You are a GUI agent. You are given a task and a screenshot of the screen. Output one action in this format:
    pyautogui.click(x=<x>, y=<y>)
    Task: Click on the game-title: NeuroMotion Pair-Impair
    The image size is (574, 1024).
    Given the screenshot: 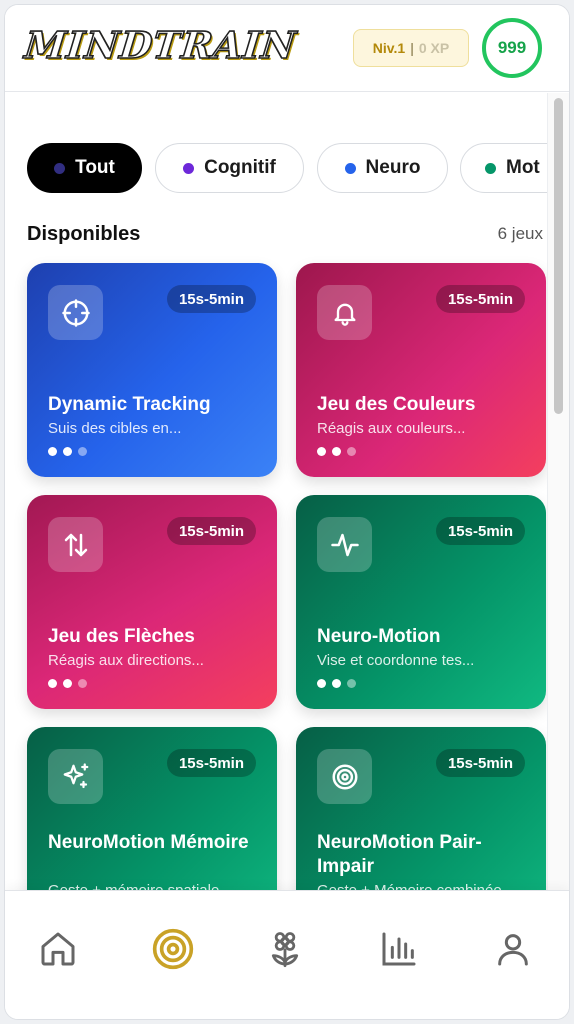 What is the action you would take?
    pyautogui.click(x=399, y=854)
    